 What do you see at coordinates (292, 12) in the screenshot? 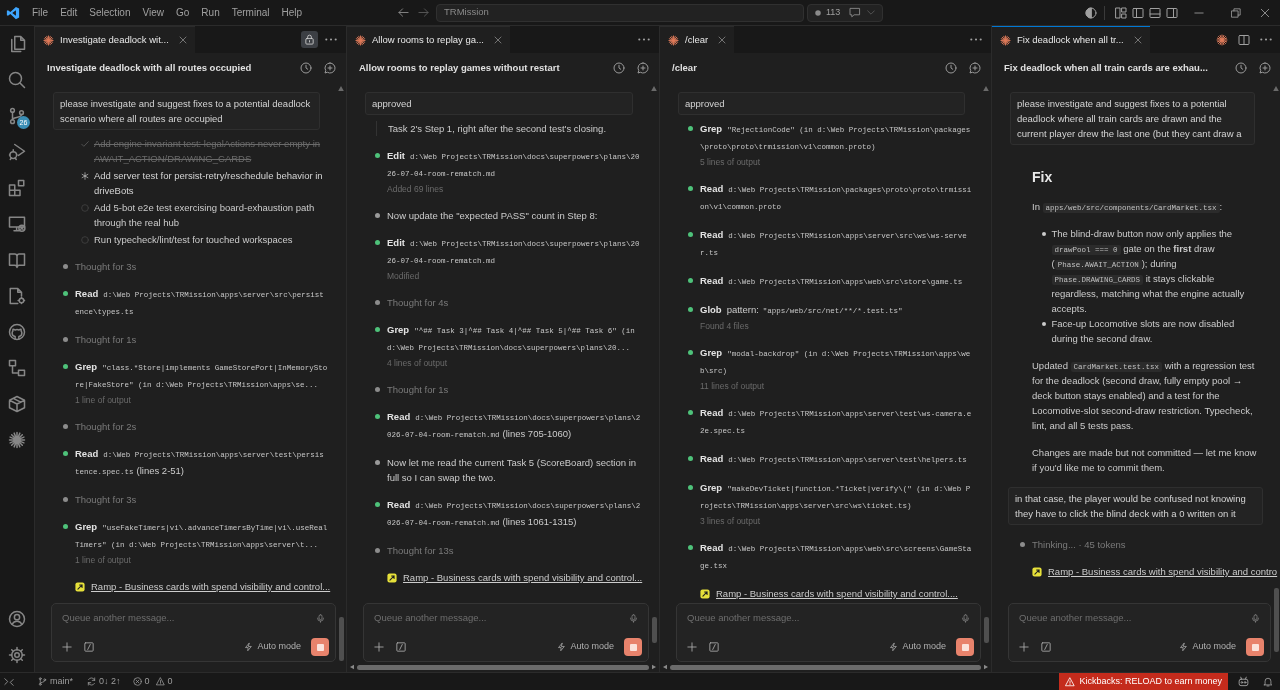
I see `menu-item: Help` at bounding box center [292, 12].